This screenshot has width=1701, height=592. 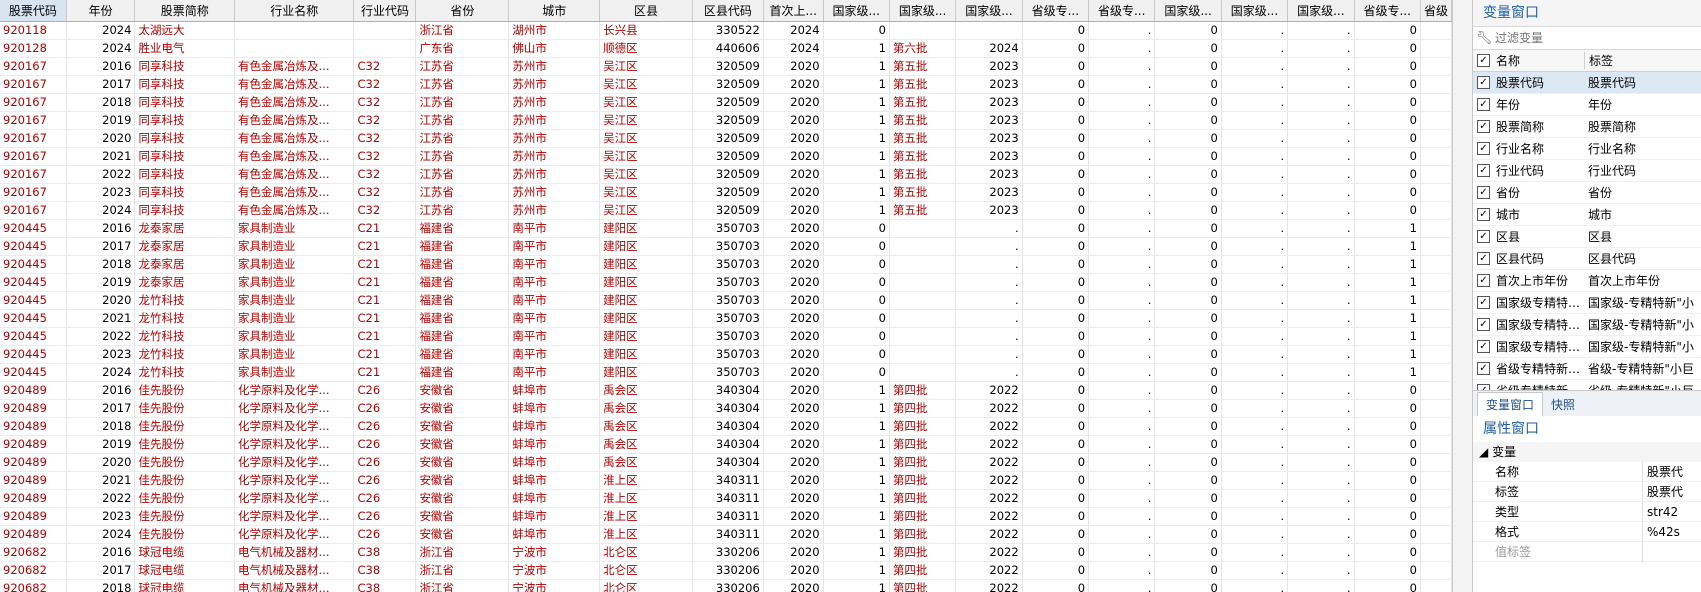 What do you see at coordinates (185, 534) in the screenshot?
I see `table-cell: 佳先股份` at bounding box center [185, 534].